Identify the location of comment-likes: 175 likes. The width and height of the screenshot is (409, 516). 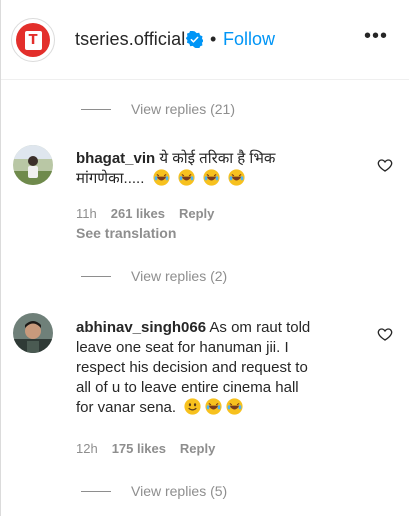
(139, 448).